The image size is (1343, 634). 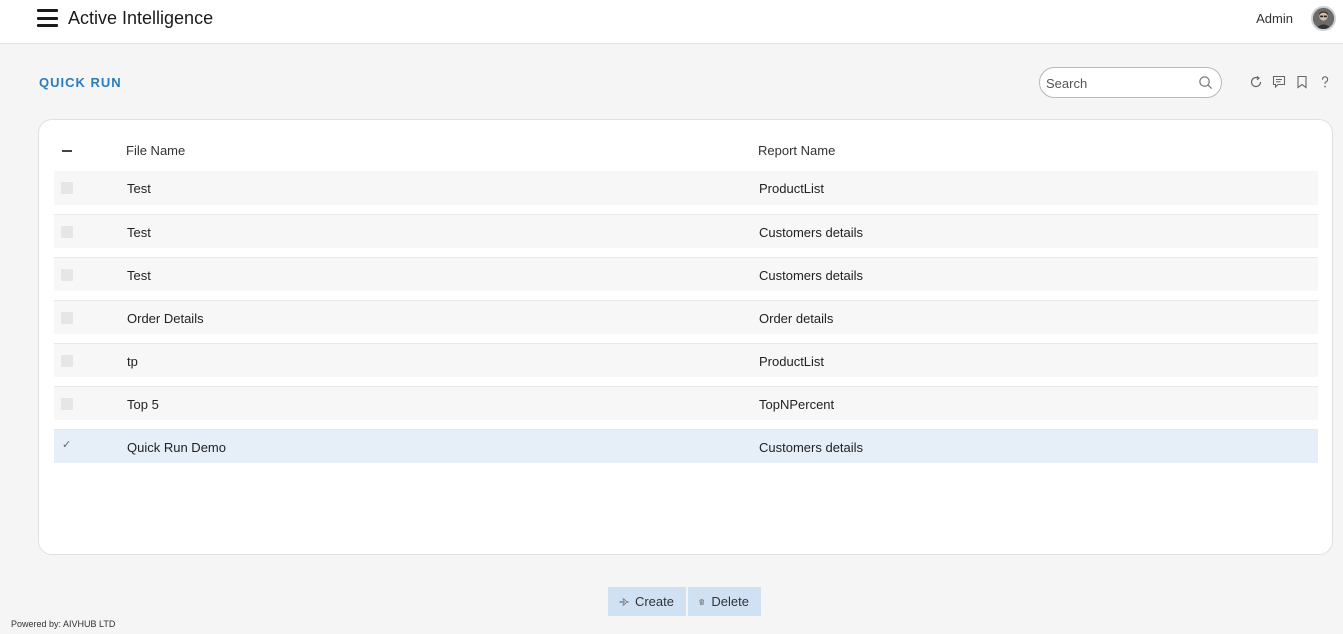 What do you see at coordinates (686, 317) in the screenshot?
I see `table-row: Order Details Order details` at bounding box center [686, 317].